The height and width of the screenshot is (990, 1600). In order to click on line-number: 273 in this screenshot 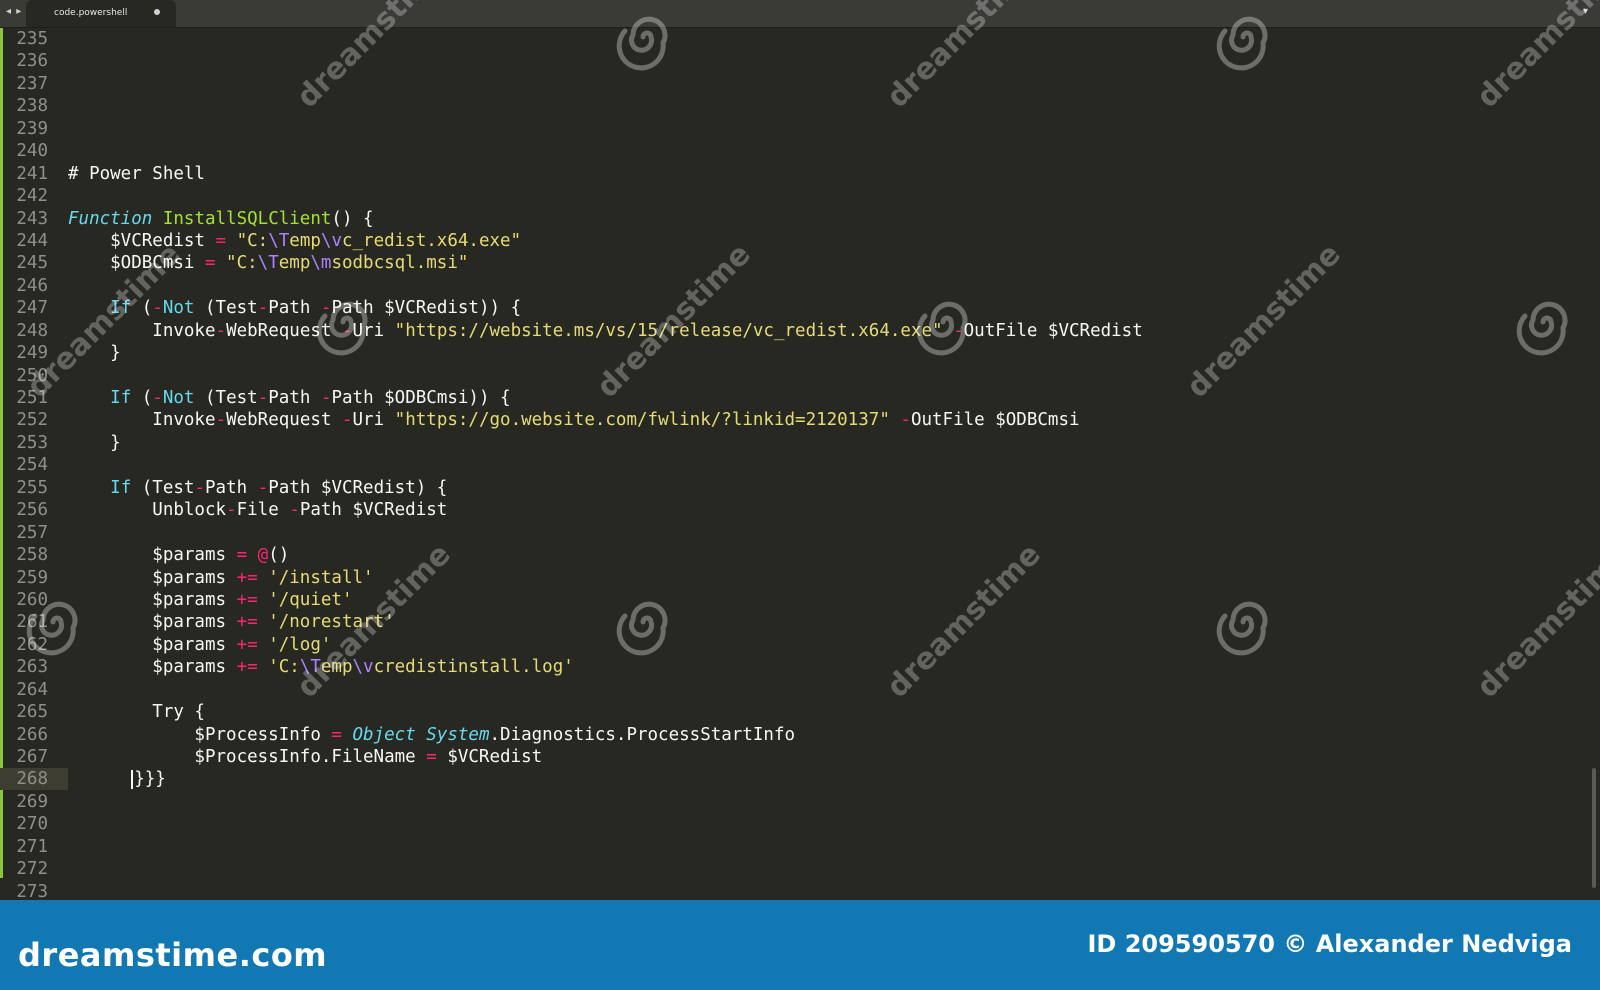, I will do `click(32, 890)`.